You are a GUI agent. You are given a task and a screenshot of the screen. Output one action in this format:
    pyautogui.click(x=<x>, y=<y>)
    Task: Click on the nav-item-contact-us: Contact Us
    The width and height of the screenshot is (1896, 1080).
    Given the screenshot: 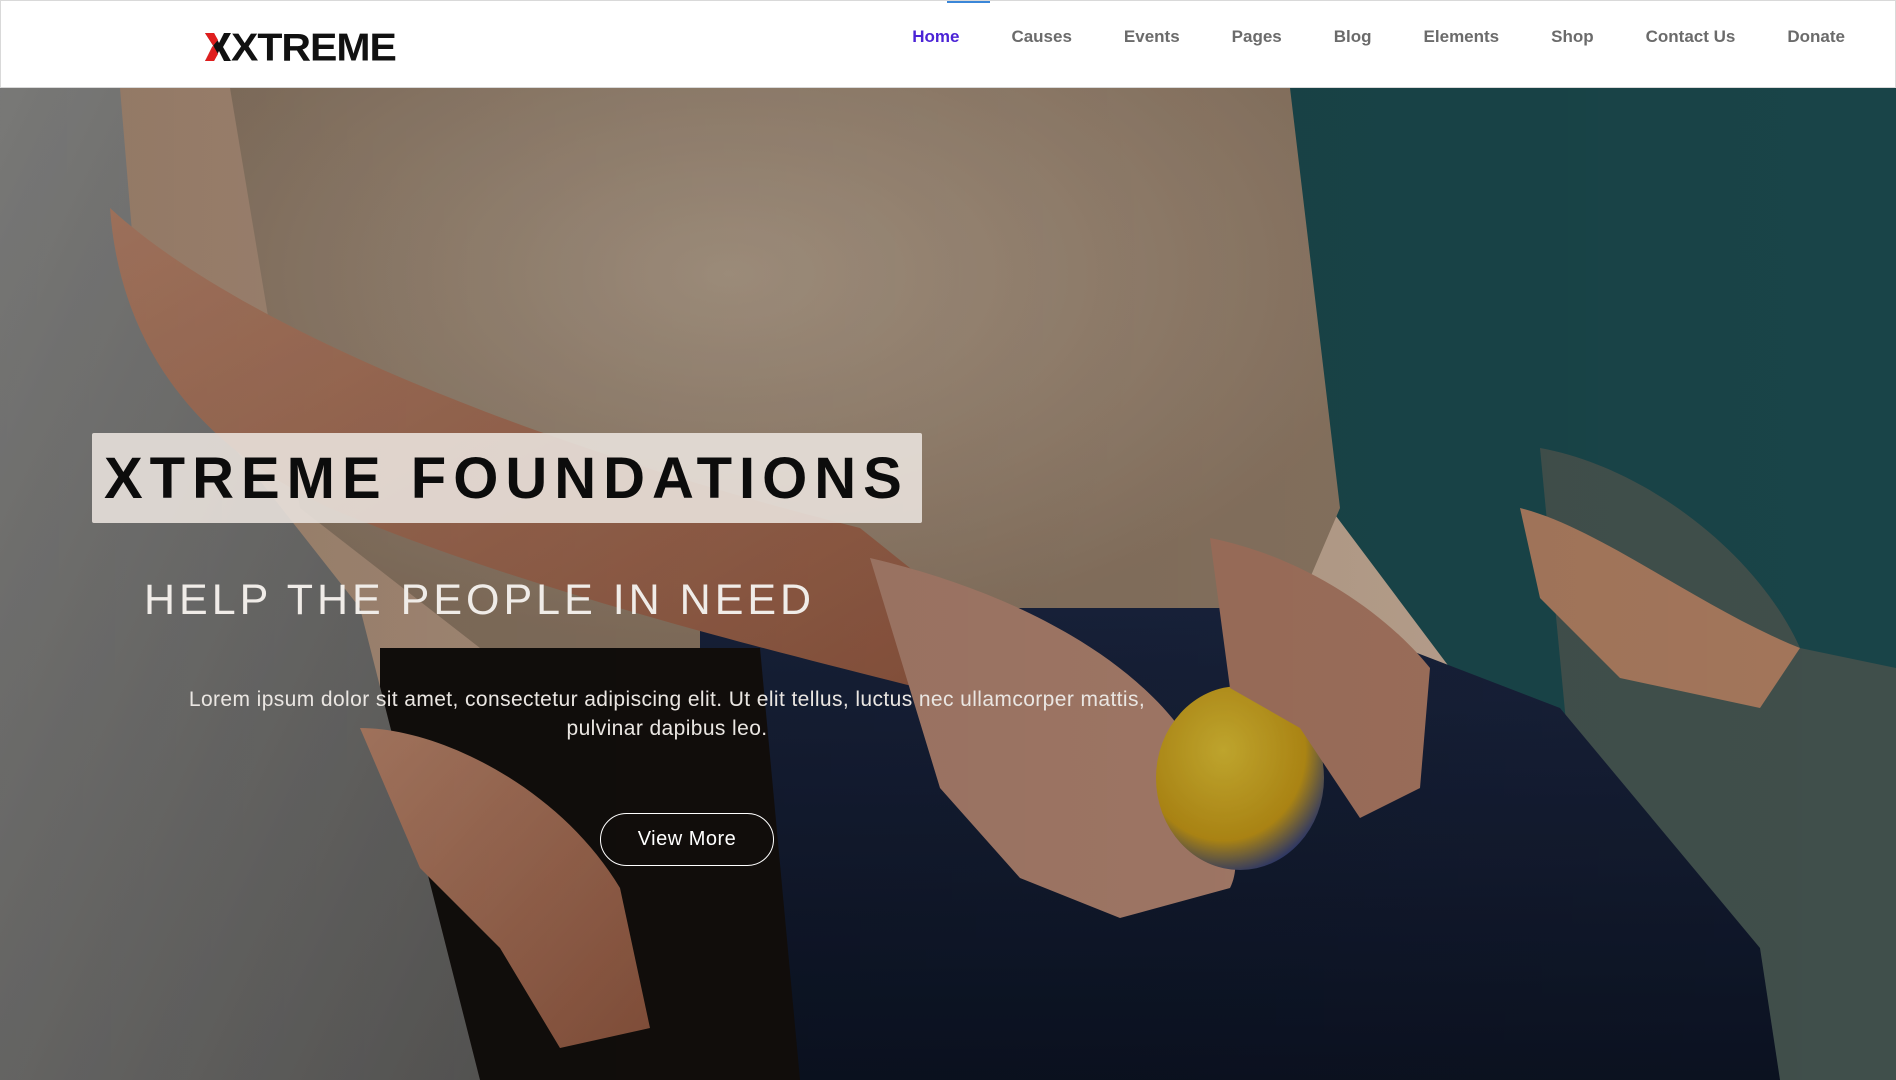 What is the action you would take?
    pyautogui.click(x=1691, y=37)
    